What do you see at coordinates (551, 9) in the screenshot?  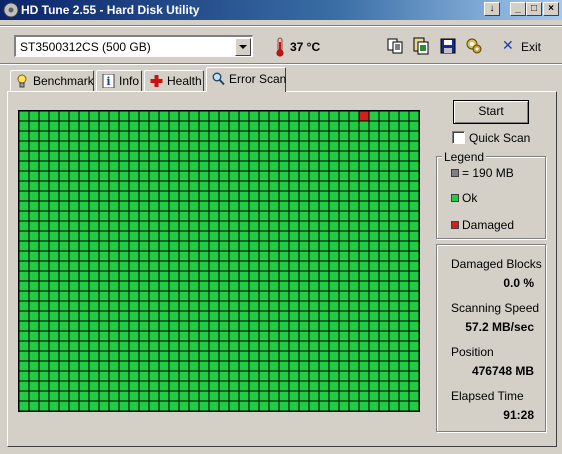 I see `close-button: ×` at bounding box center [551, 9].